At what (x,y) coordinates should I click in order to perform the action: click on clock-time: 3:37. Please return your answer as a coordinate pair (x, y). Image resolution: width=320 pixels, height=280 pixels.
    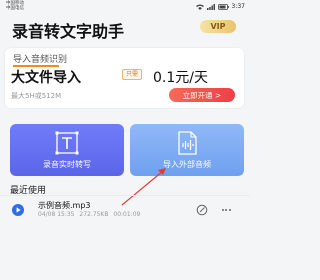
    Looking at the image, I should click on (238, 6).